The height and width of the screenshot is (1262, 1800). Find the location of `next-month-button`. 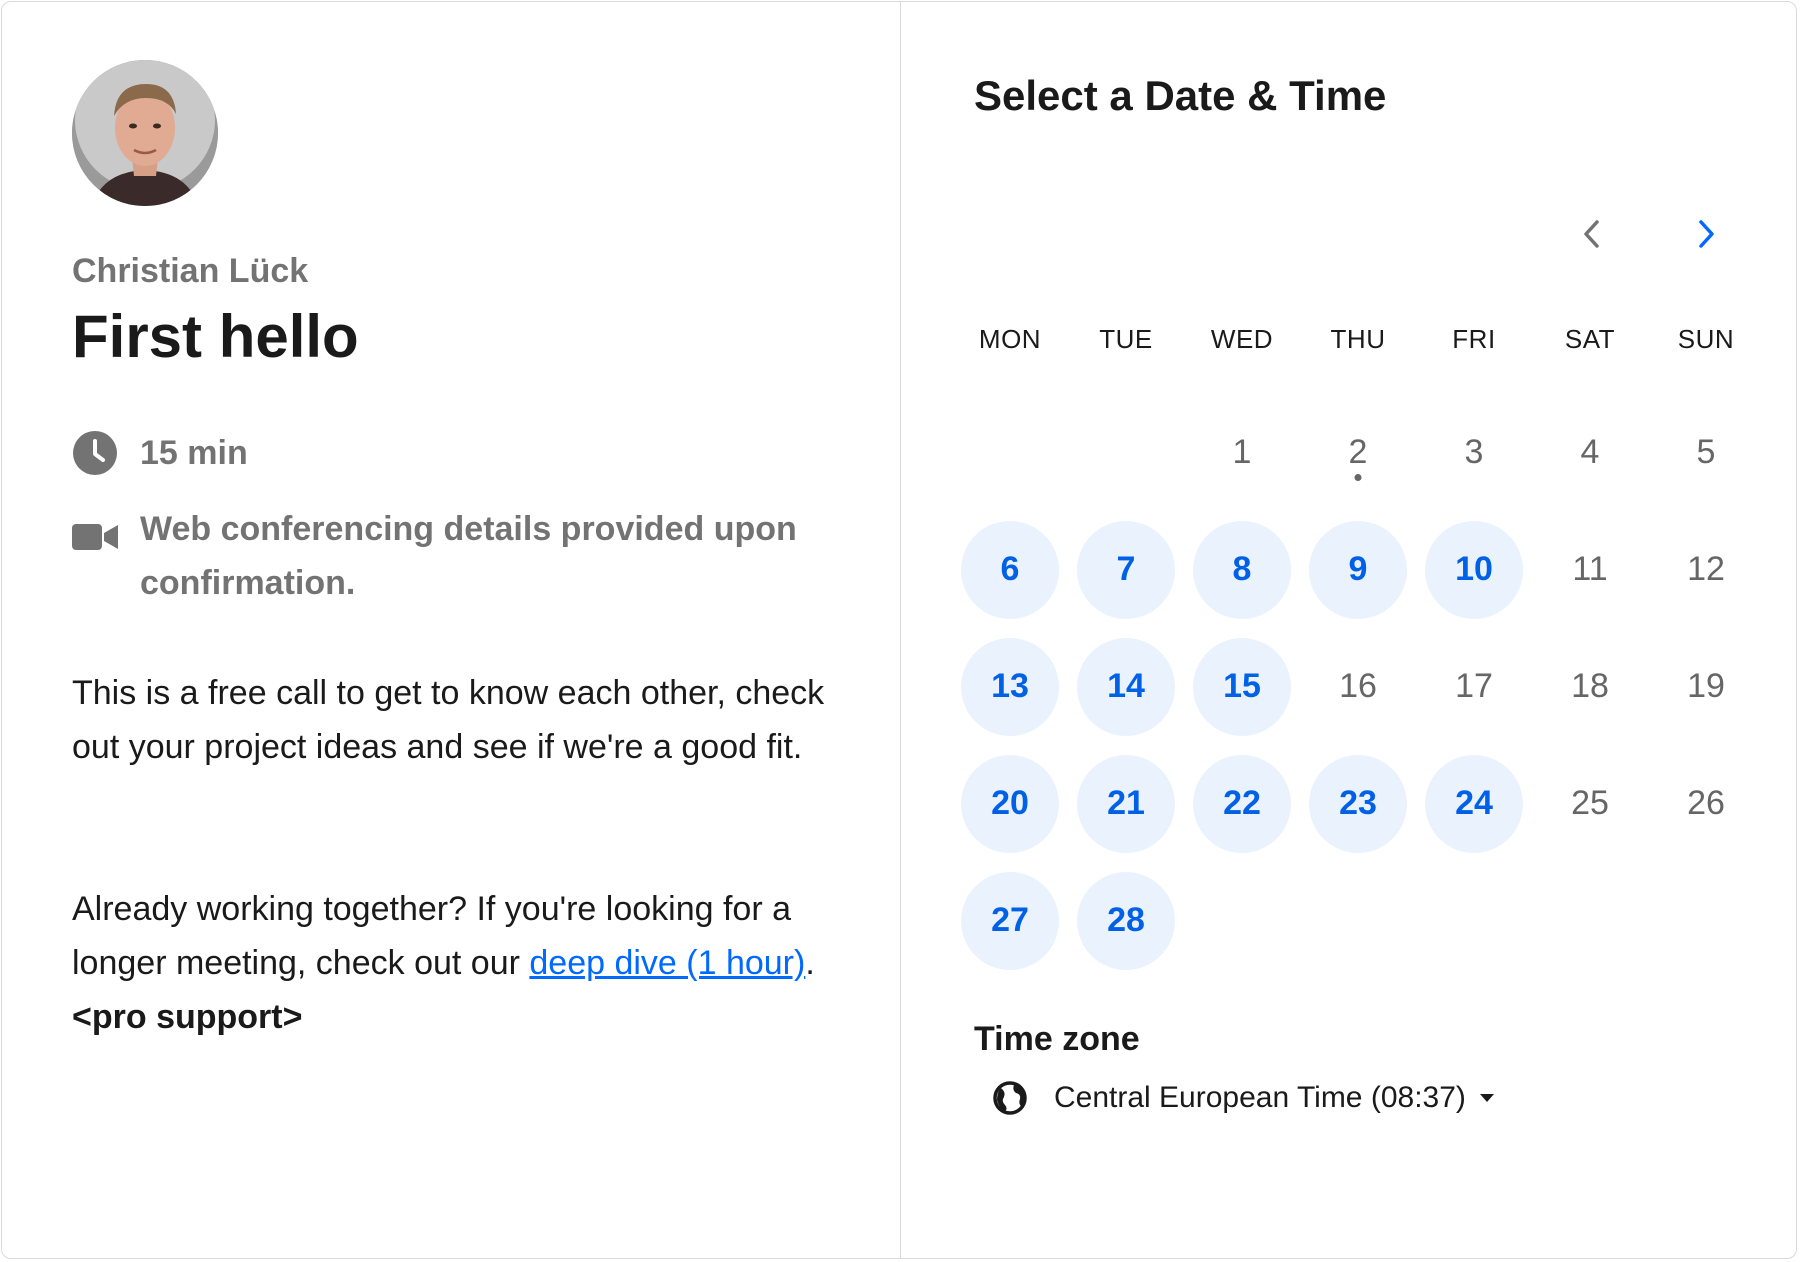

next-month-button is located at coordinates (1706, 234).